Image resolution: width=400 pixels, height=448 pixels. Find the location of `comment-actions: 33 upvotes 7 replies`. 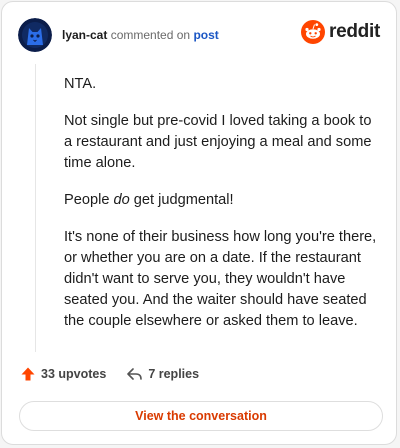

comment-actions: 33 upvotes 7 replies is located at coordinates (109, 374).